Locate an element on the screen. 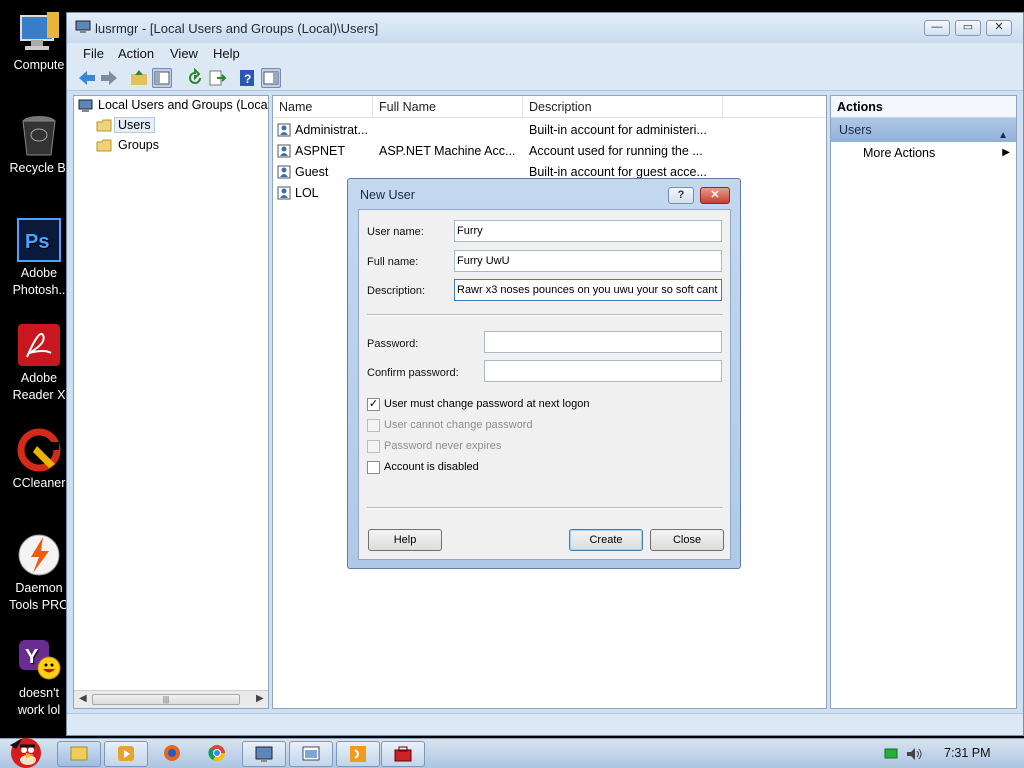 The image size is (1024, 768). submenu-arrow-icon: ▶ is located at coordinates (1006, 152).